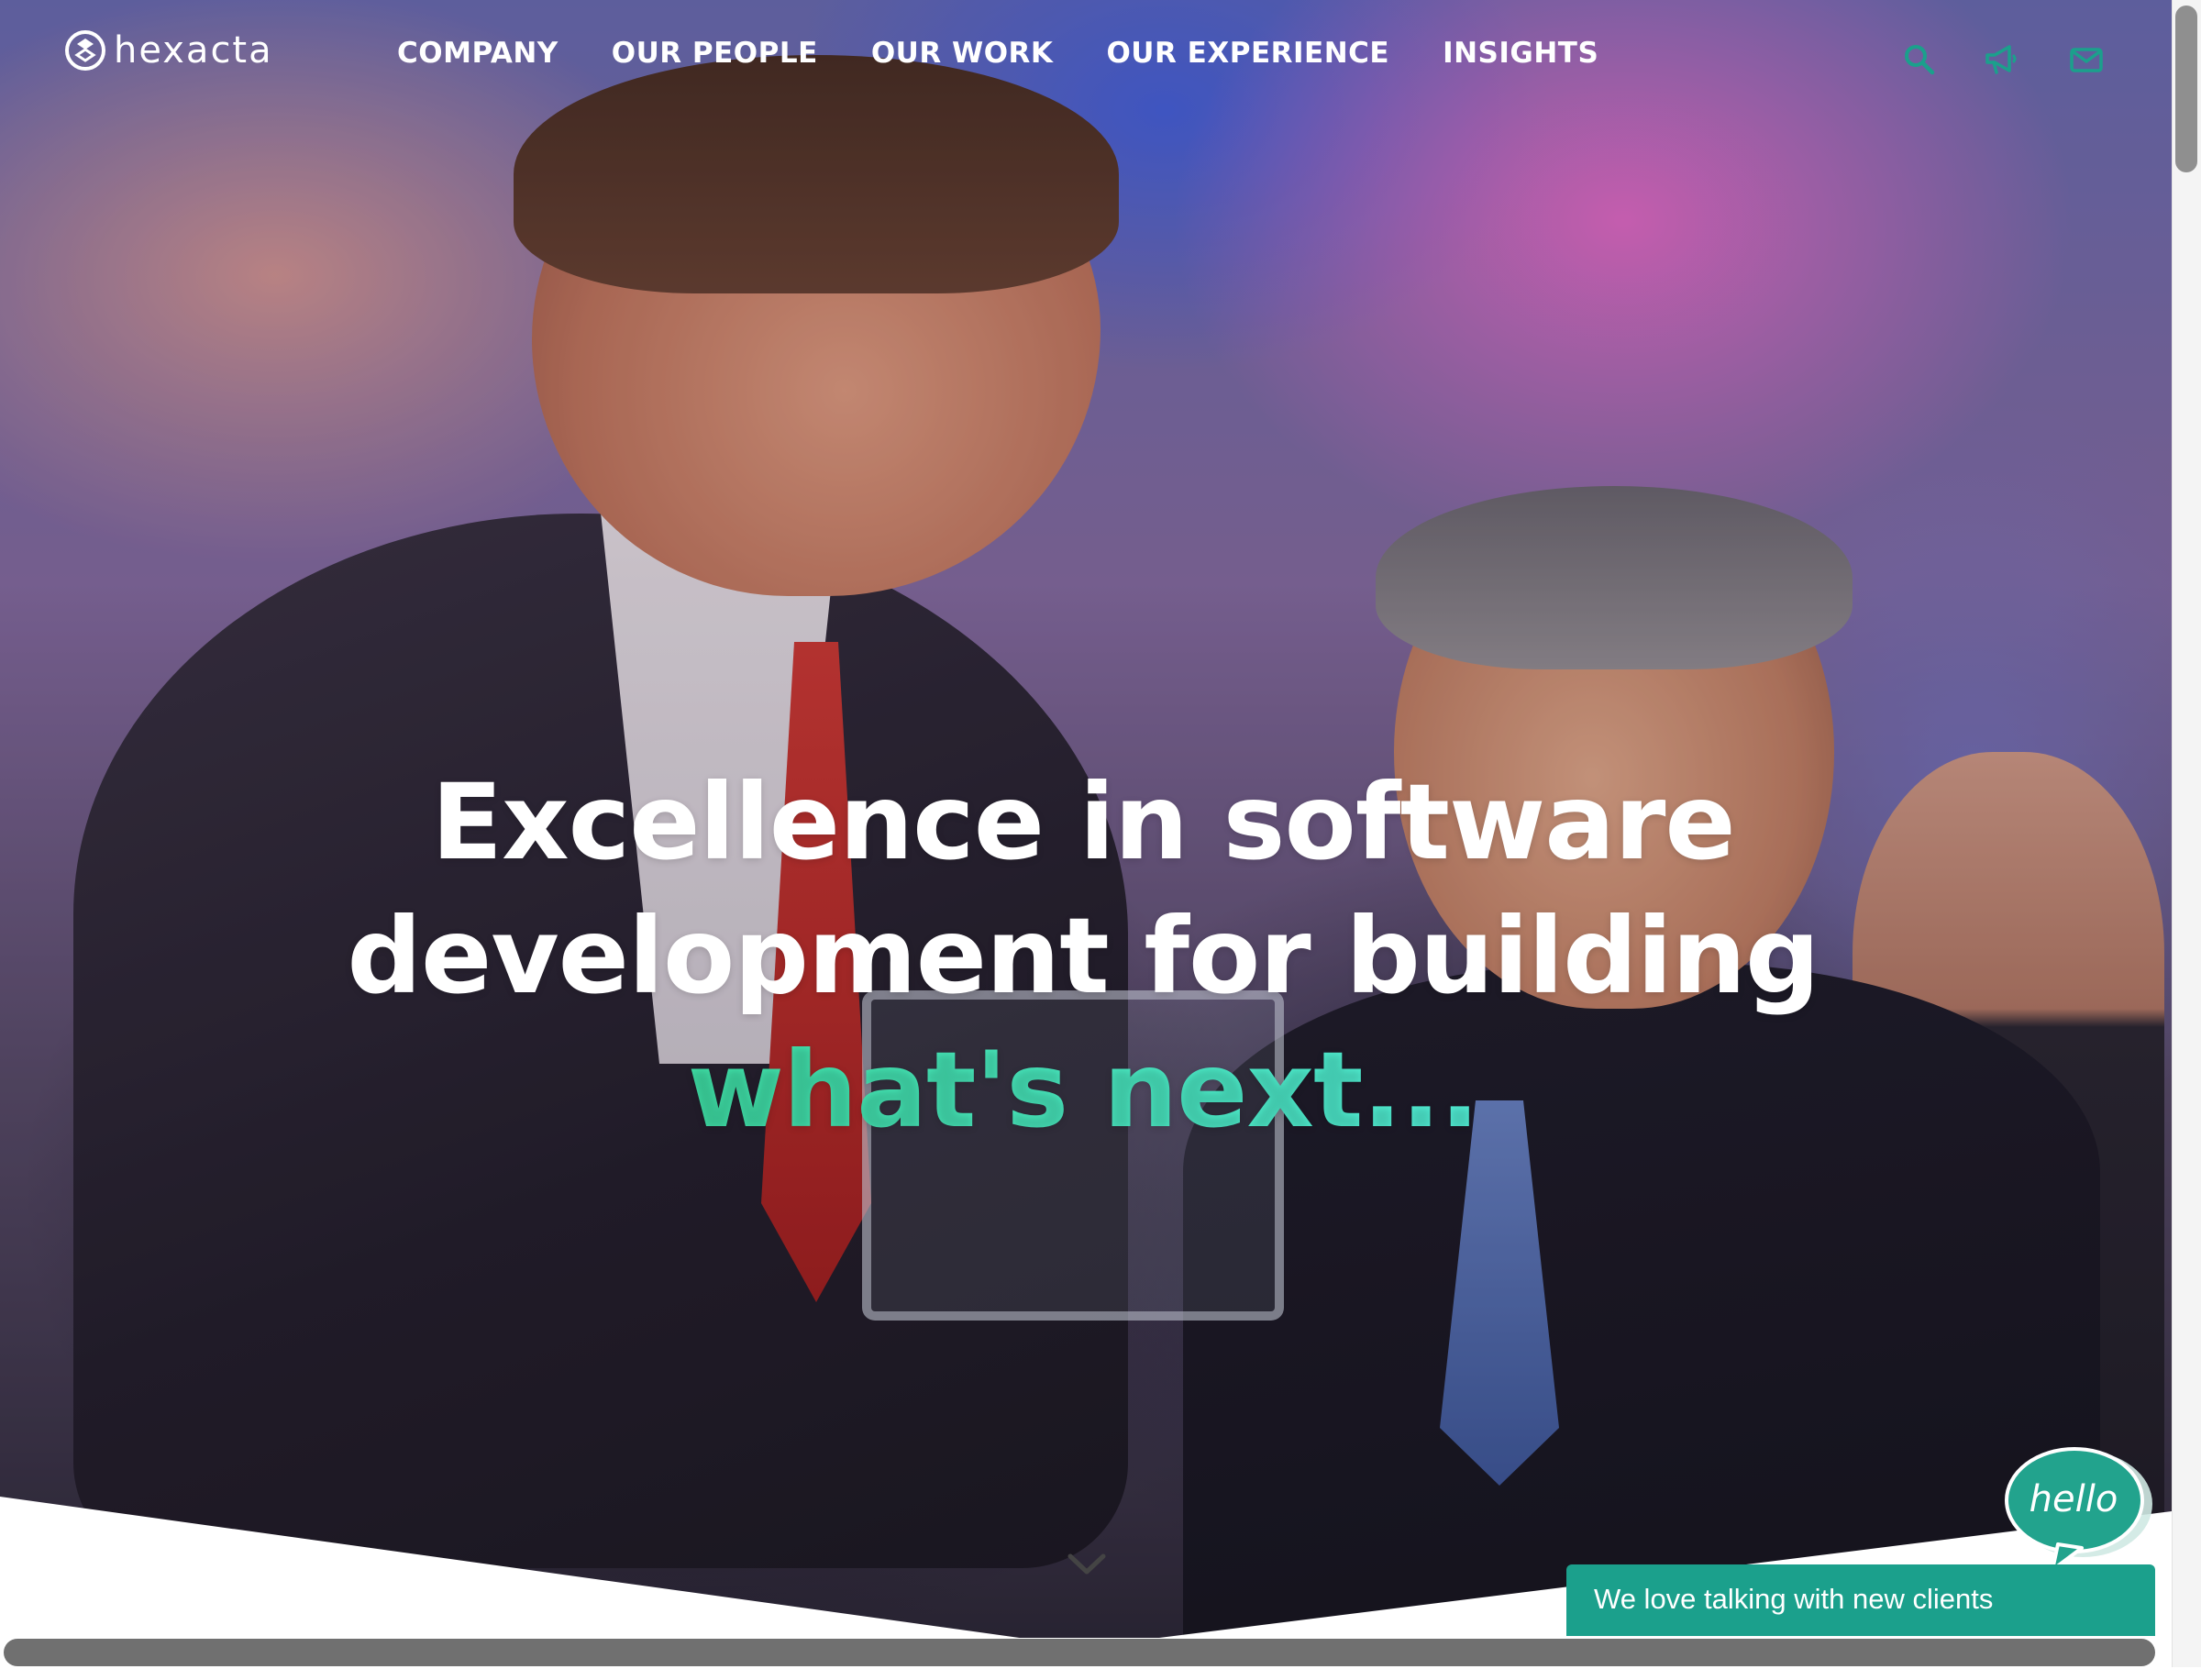 Image resolution: width=2201 pixels, height=1680 pixels. I want to click on vertical-scrollbar-thumb, so click(2186, 89).